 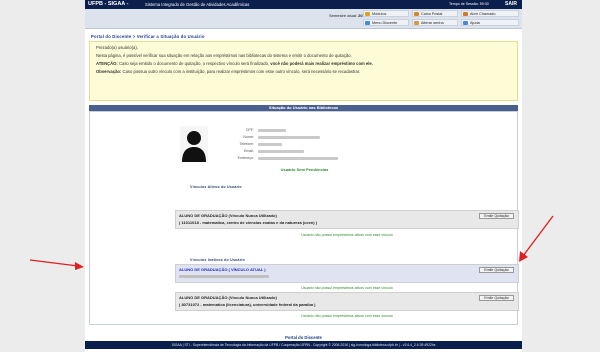 I want to click on brand-title: UFPB - SIGAA -, so click(x=108, y=4).